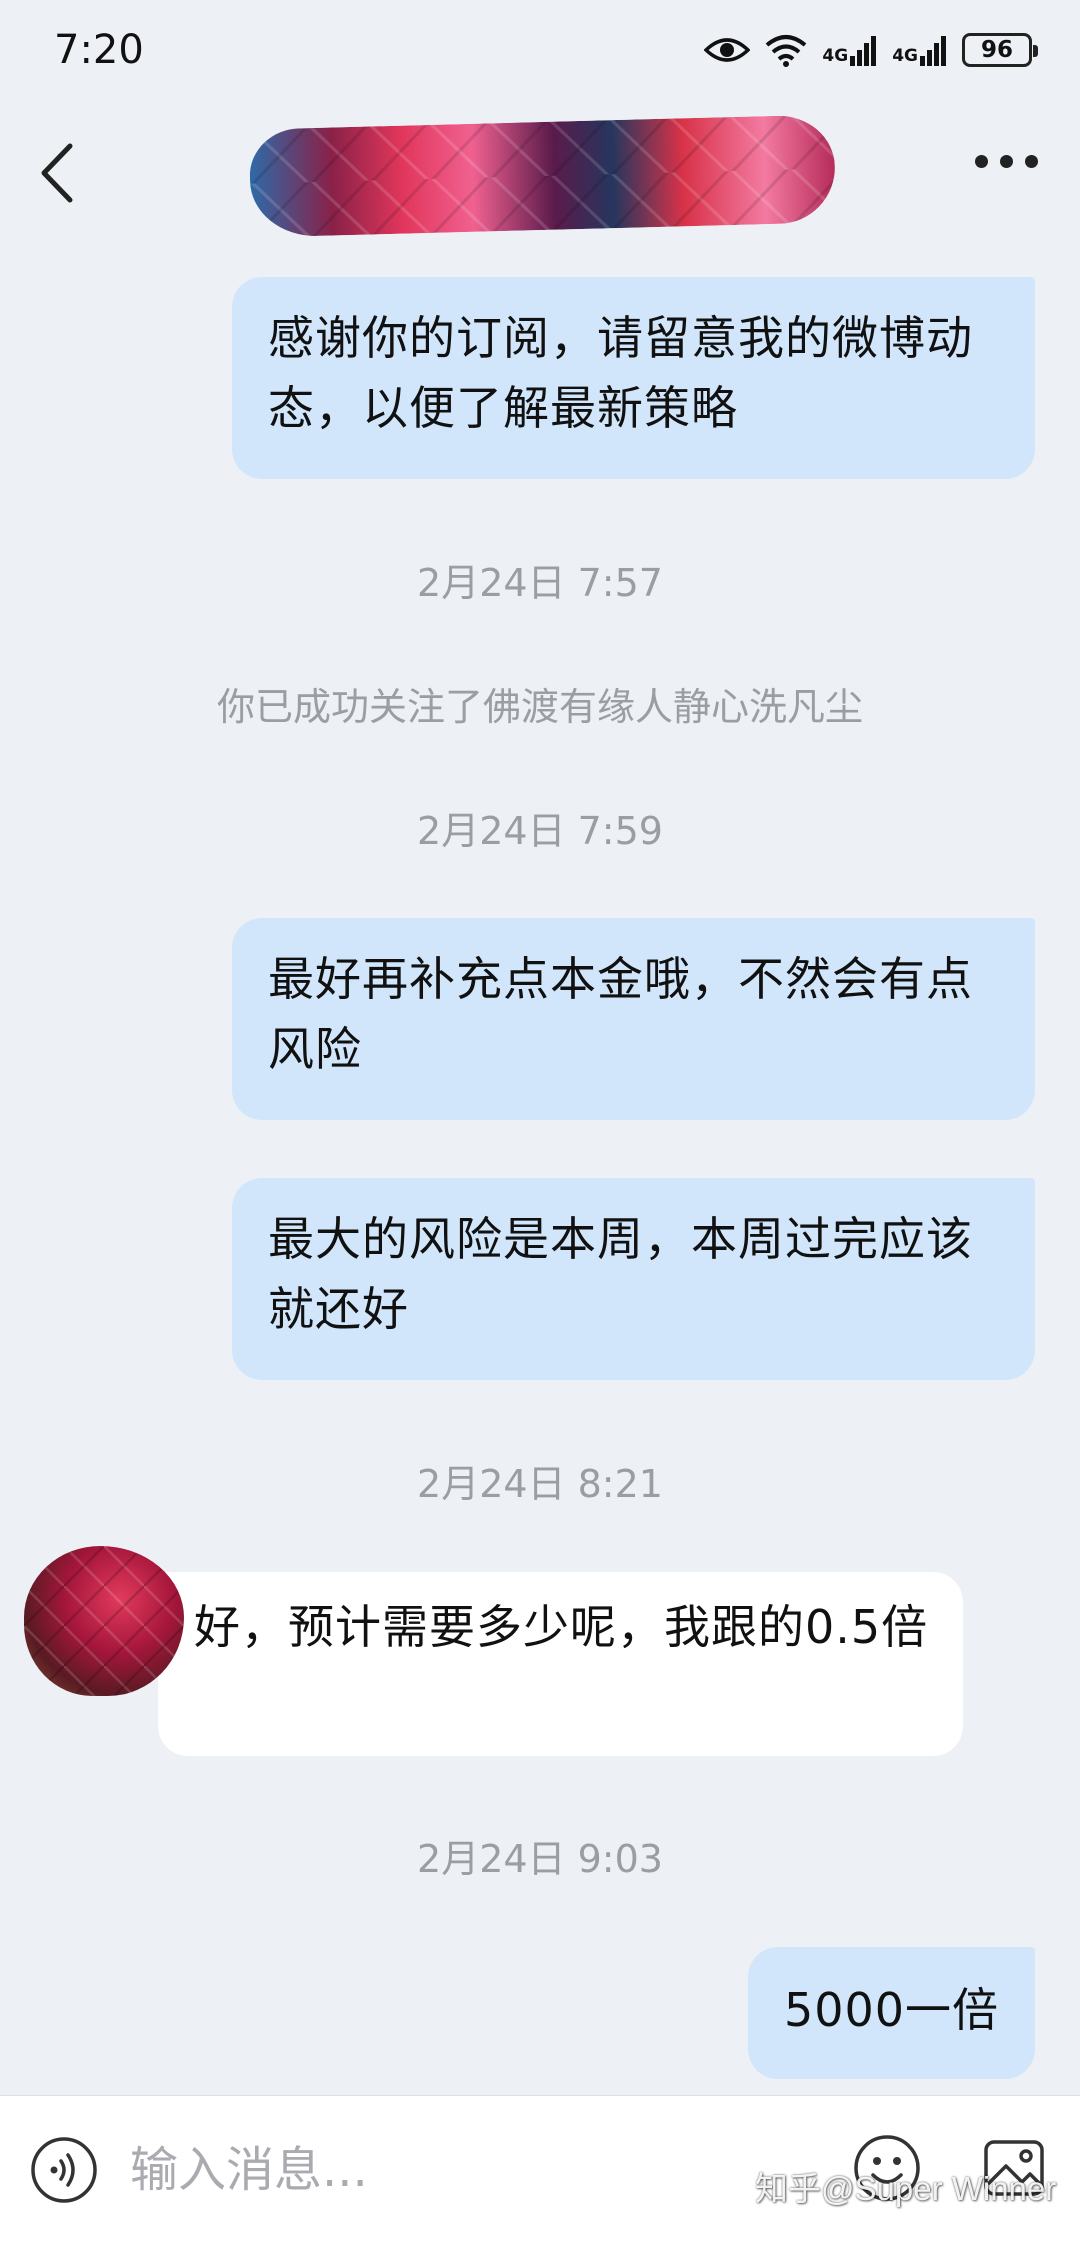 This screenshot has width=1080, height=2244. What do you see at coordinates (104, 1621) in the screenshot?
I see `sender-avatar` at bounding box center [104, 1621].